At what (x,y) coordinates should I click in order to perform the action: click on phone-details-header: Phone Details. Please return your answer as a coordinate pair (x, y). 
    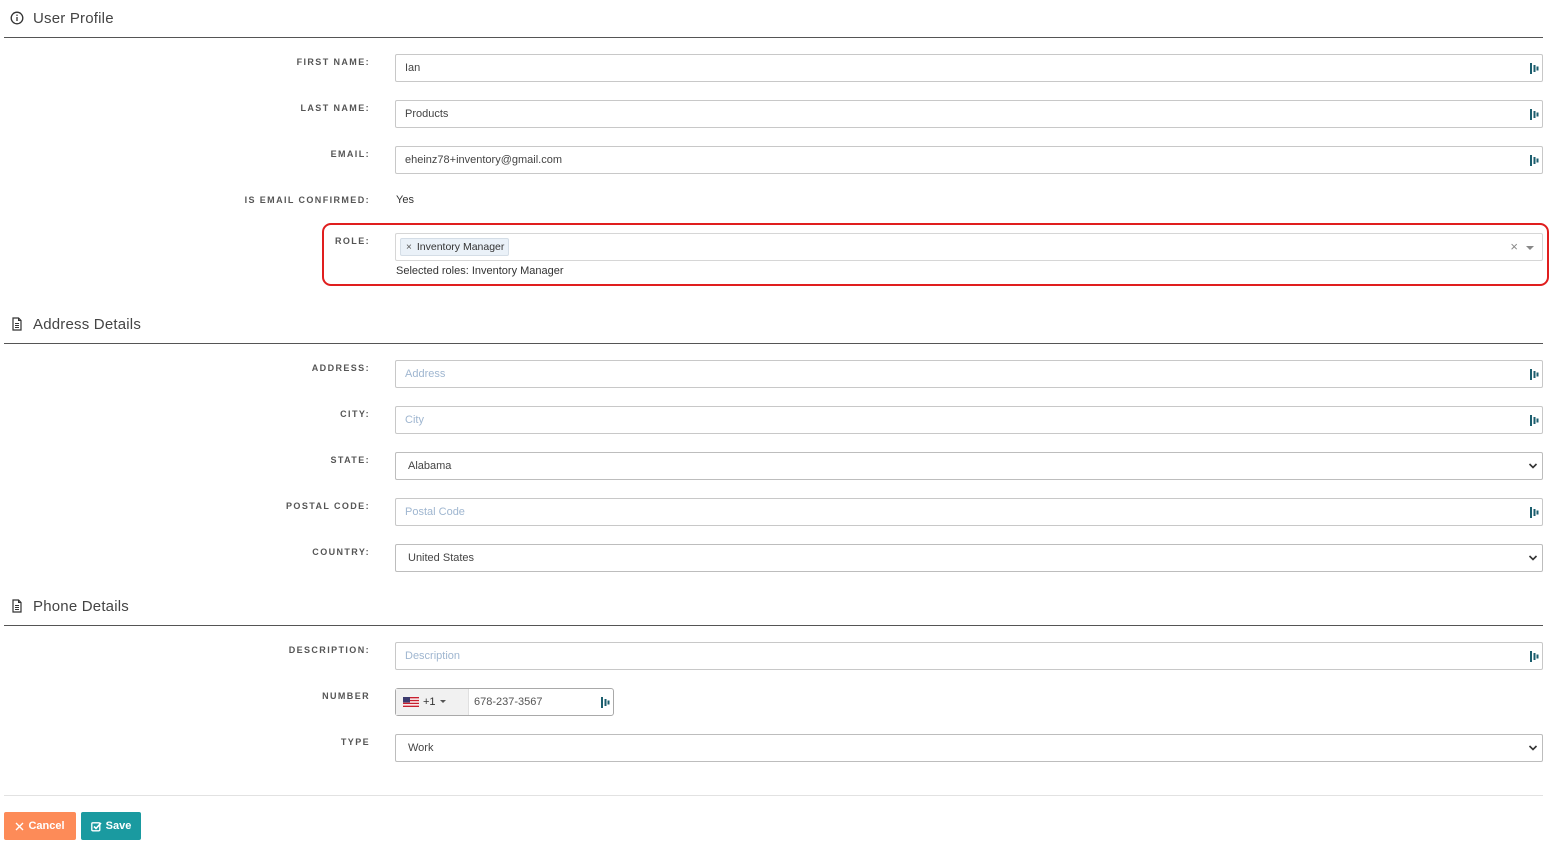
    Looking at the image, I should click on (773, 607).